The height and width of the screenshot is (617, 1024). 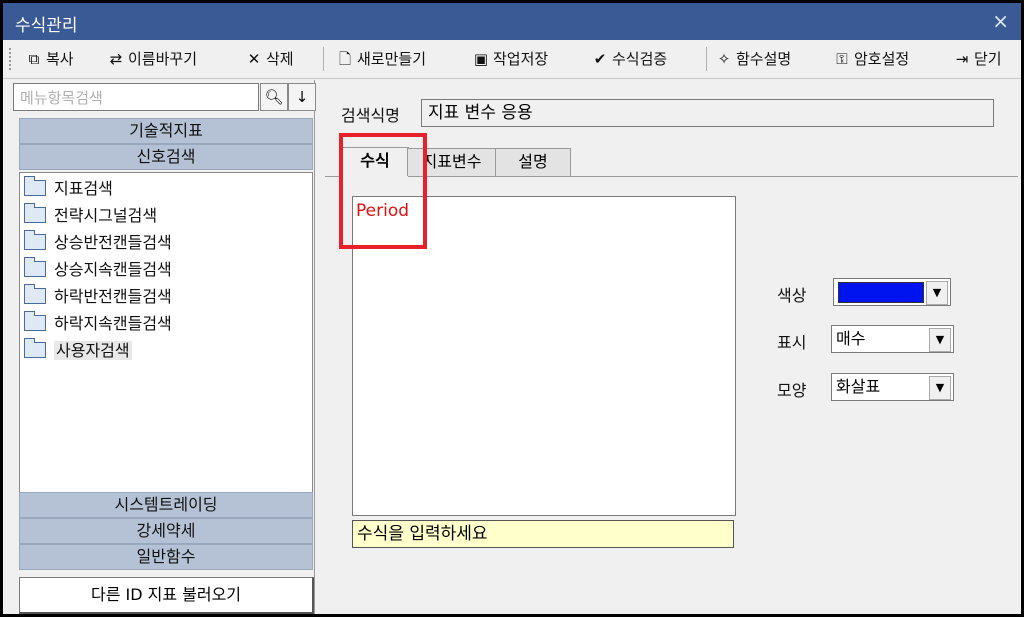 What do you see at coordinates (254, 59) in the screenshot?
I see `delete-icon: ✕` at bounding box center [254, 59].